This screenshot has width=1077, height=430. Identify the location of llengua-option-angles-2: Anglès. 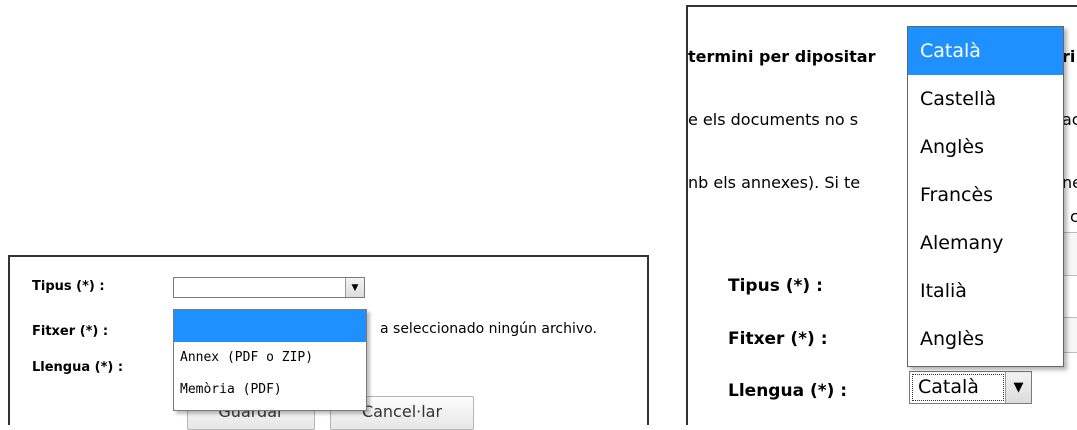
(985, 339).